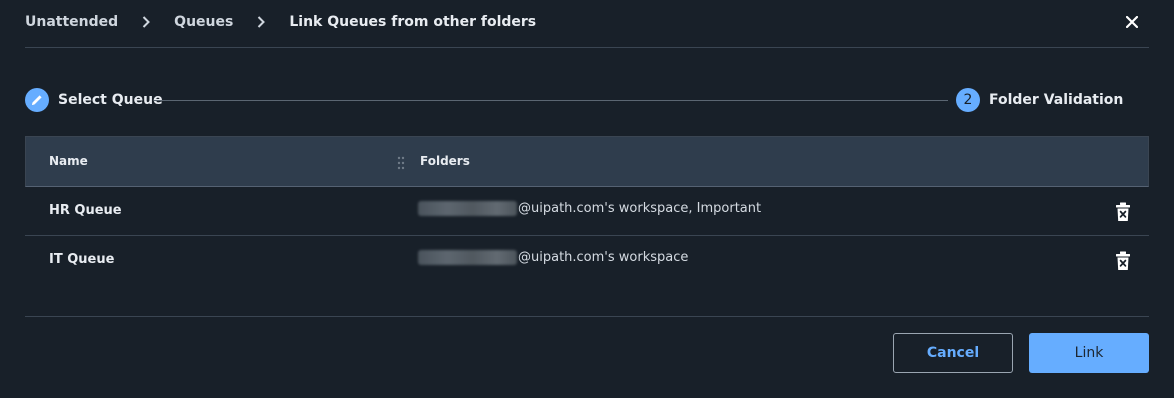 This screenshot has width=1174, height=398. What do you see at coordinates (1056, 100) in the screenshot?
I see `step-label: Folder Validation` at bounding box center [1056, 100].